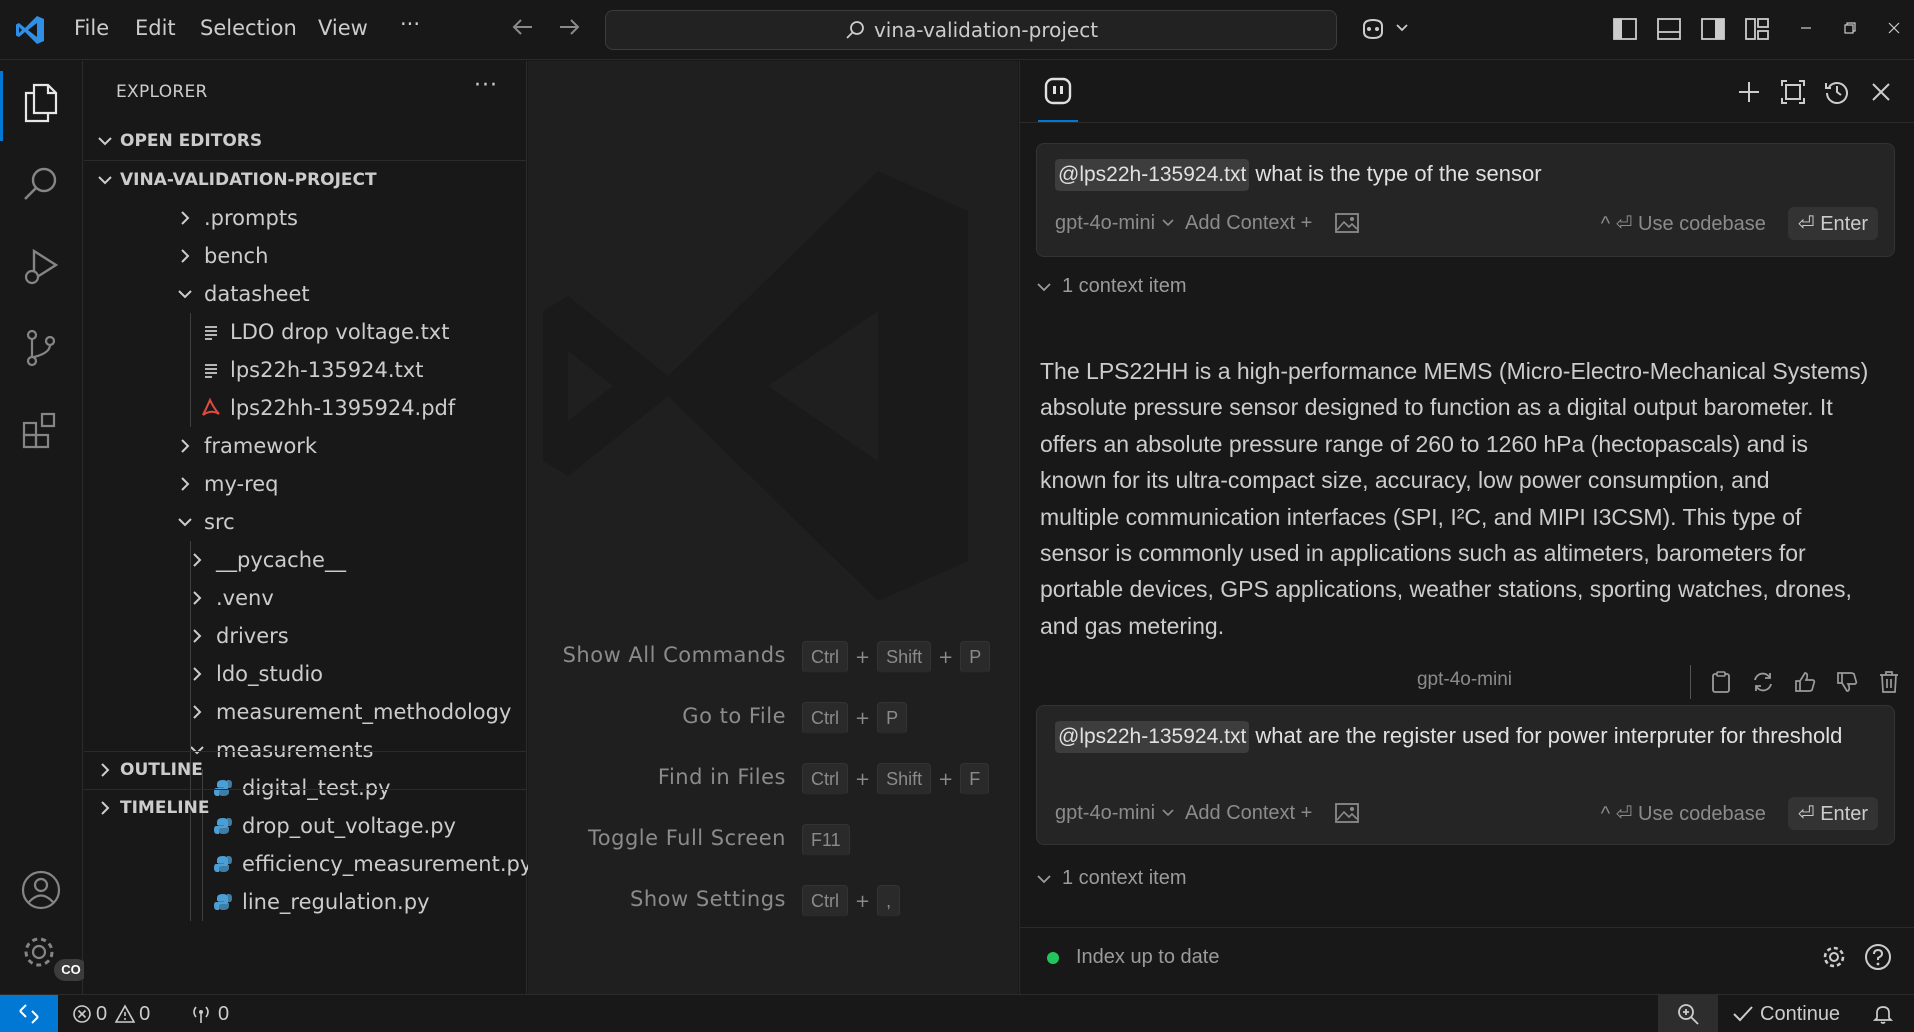 Image resolution: width=1914 pixels, height=1032 pixels. What do you see at coordinates (1793, 92) in the screenshot?
I see `fullscreen-icon` at bounding box center [1793, 92].